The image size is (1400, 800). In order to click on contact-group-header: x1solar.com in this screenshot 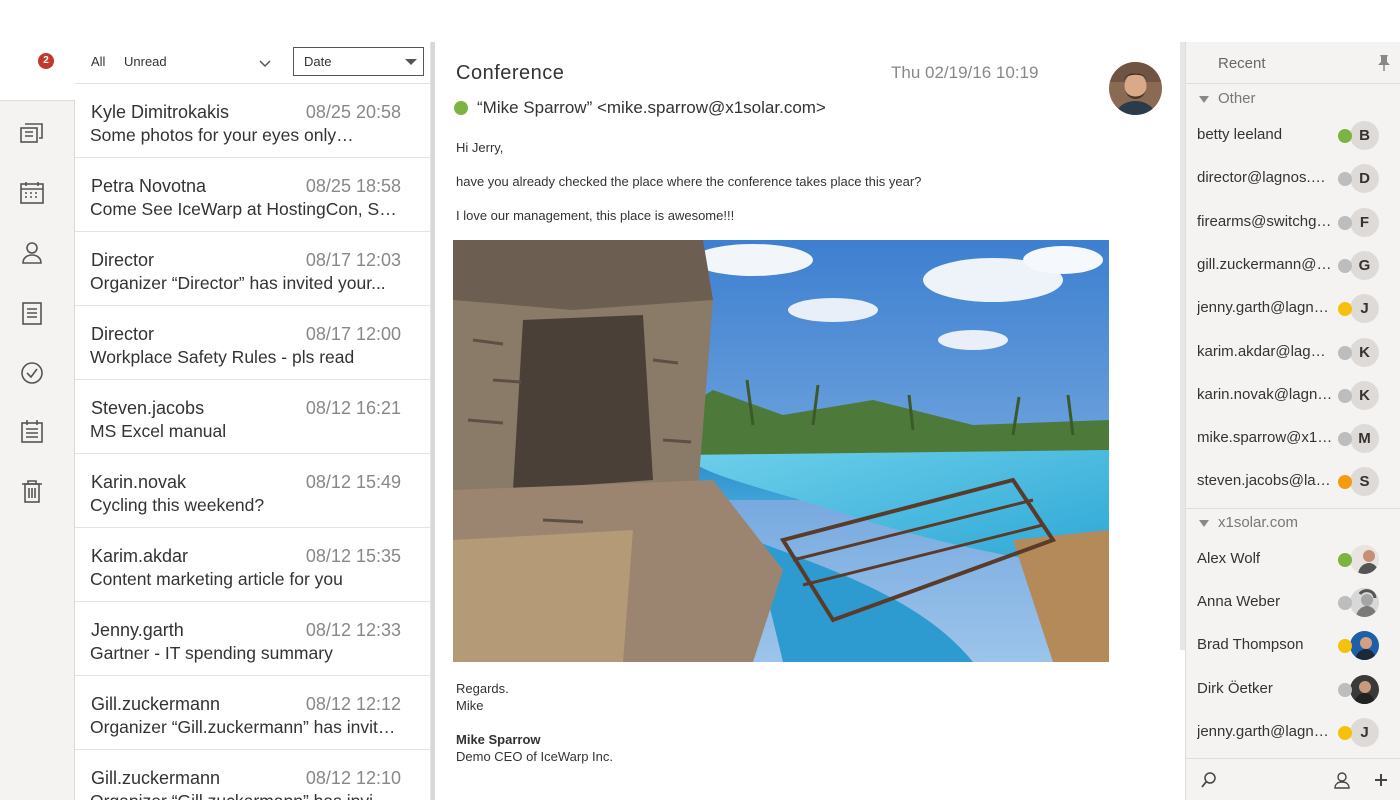, I will do `click(1293, 523)`.